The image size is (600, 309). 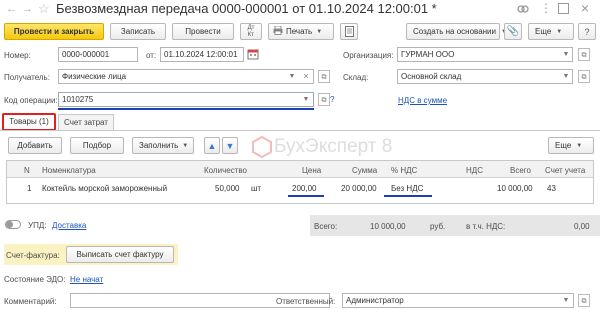 What do you see at coordinates (551, 188) in the screenshot?
I see `cell-account: 43` at bounding box center [551, 188].